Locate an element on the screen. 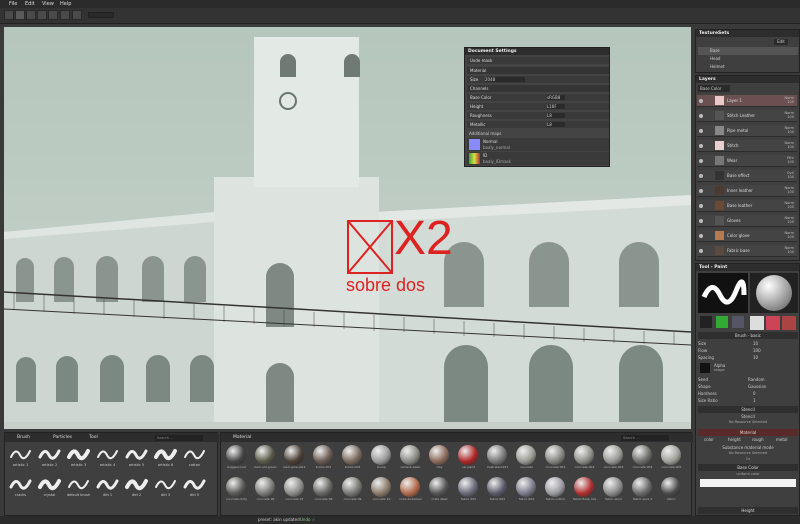 The height and width of the screenshot is (524, 800). material-preset: clay is located at coordinates (439, 457).